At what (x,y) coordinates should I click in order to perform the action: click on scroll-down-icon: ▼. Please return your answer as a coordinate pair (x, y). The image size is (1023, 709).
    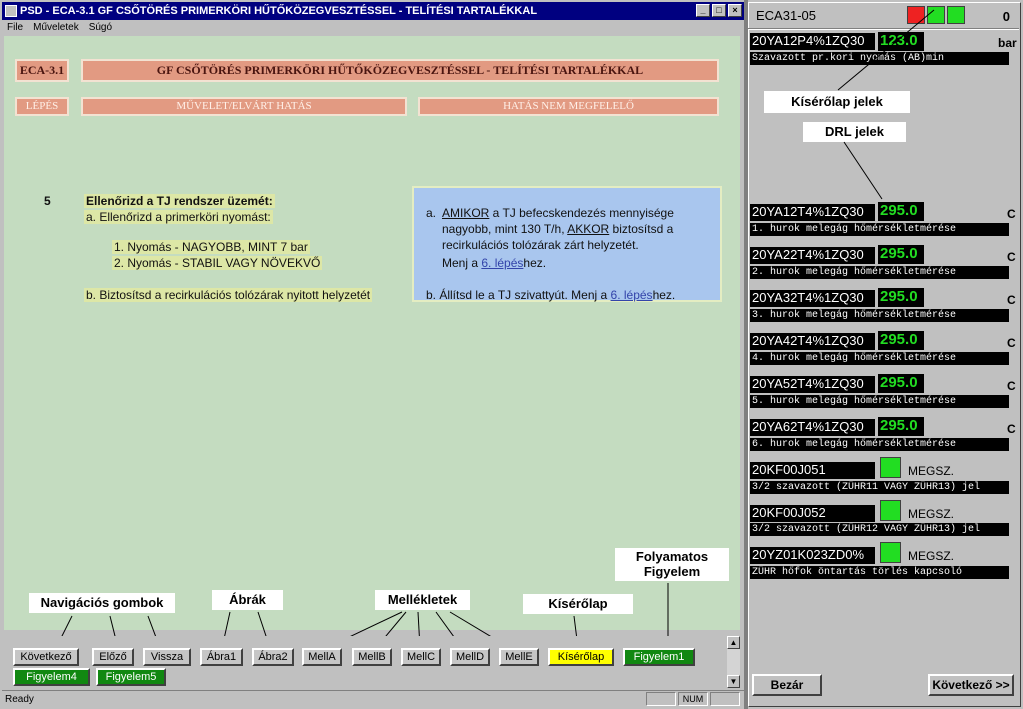
    Looking at the image, I should click on (733, 681).